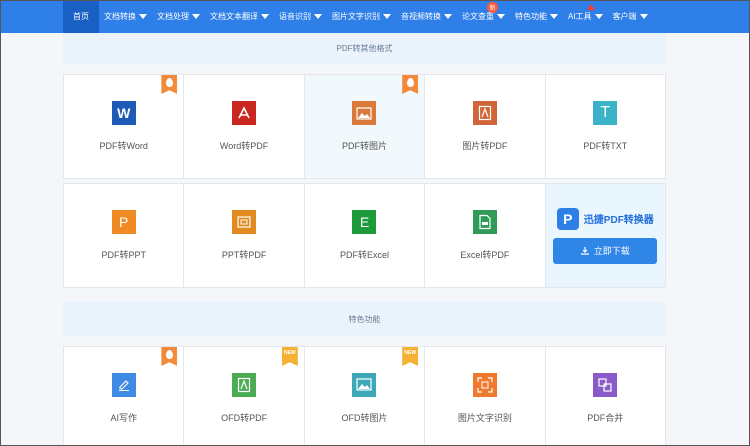  I want to click on nav-home: 首页, so click(81, 16).